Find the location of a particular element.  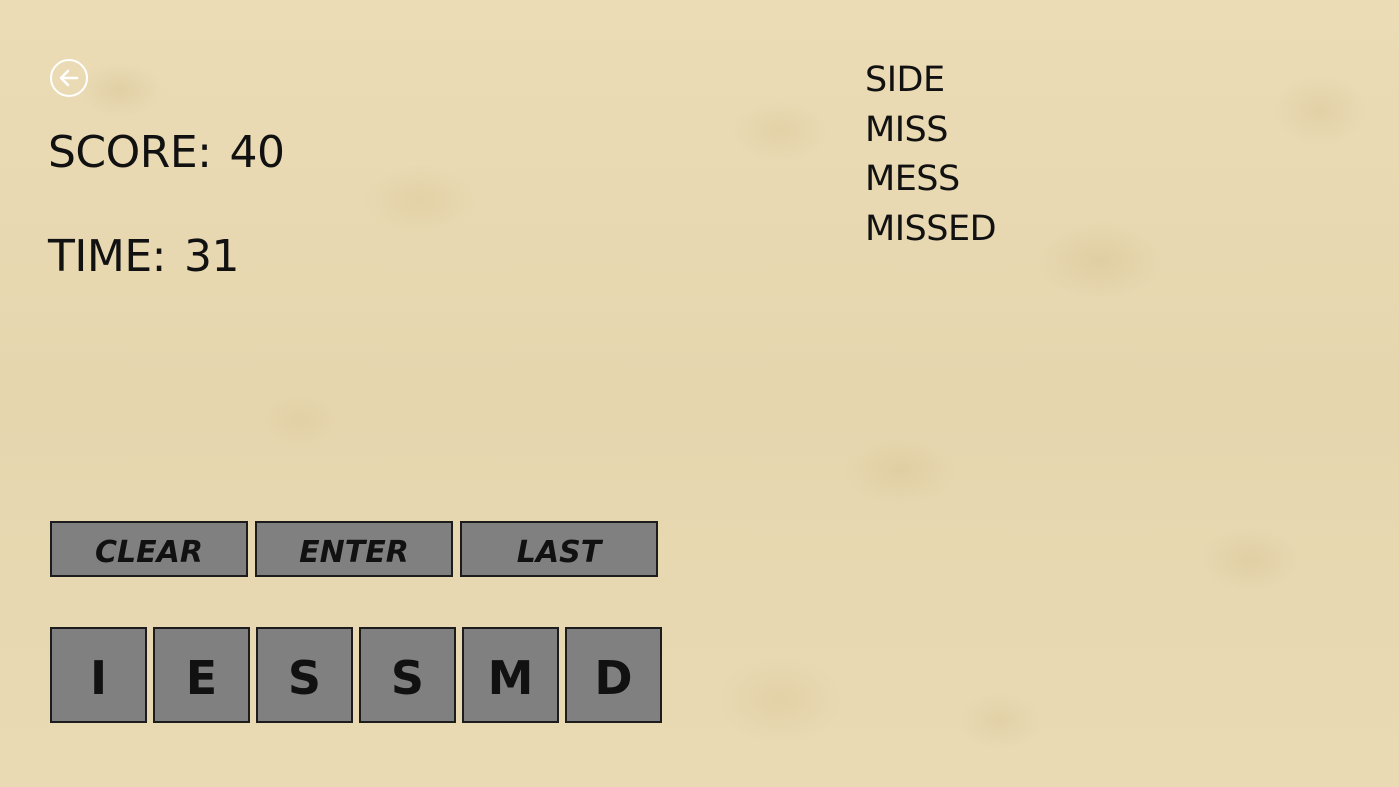

letter-tile: I is located at coordinates (98, 675).